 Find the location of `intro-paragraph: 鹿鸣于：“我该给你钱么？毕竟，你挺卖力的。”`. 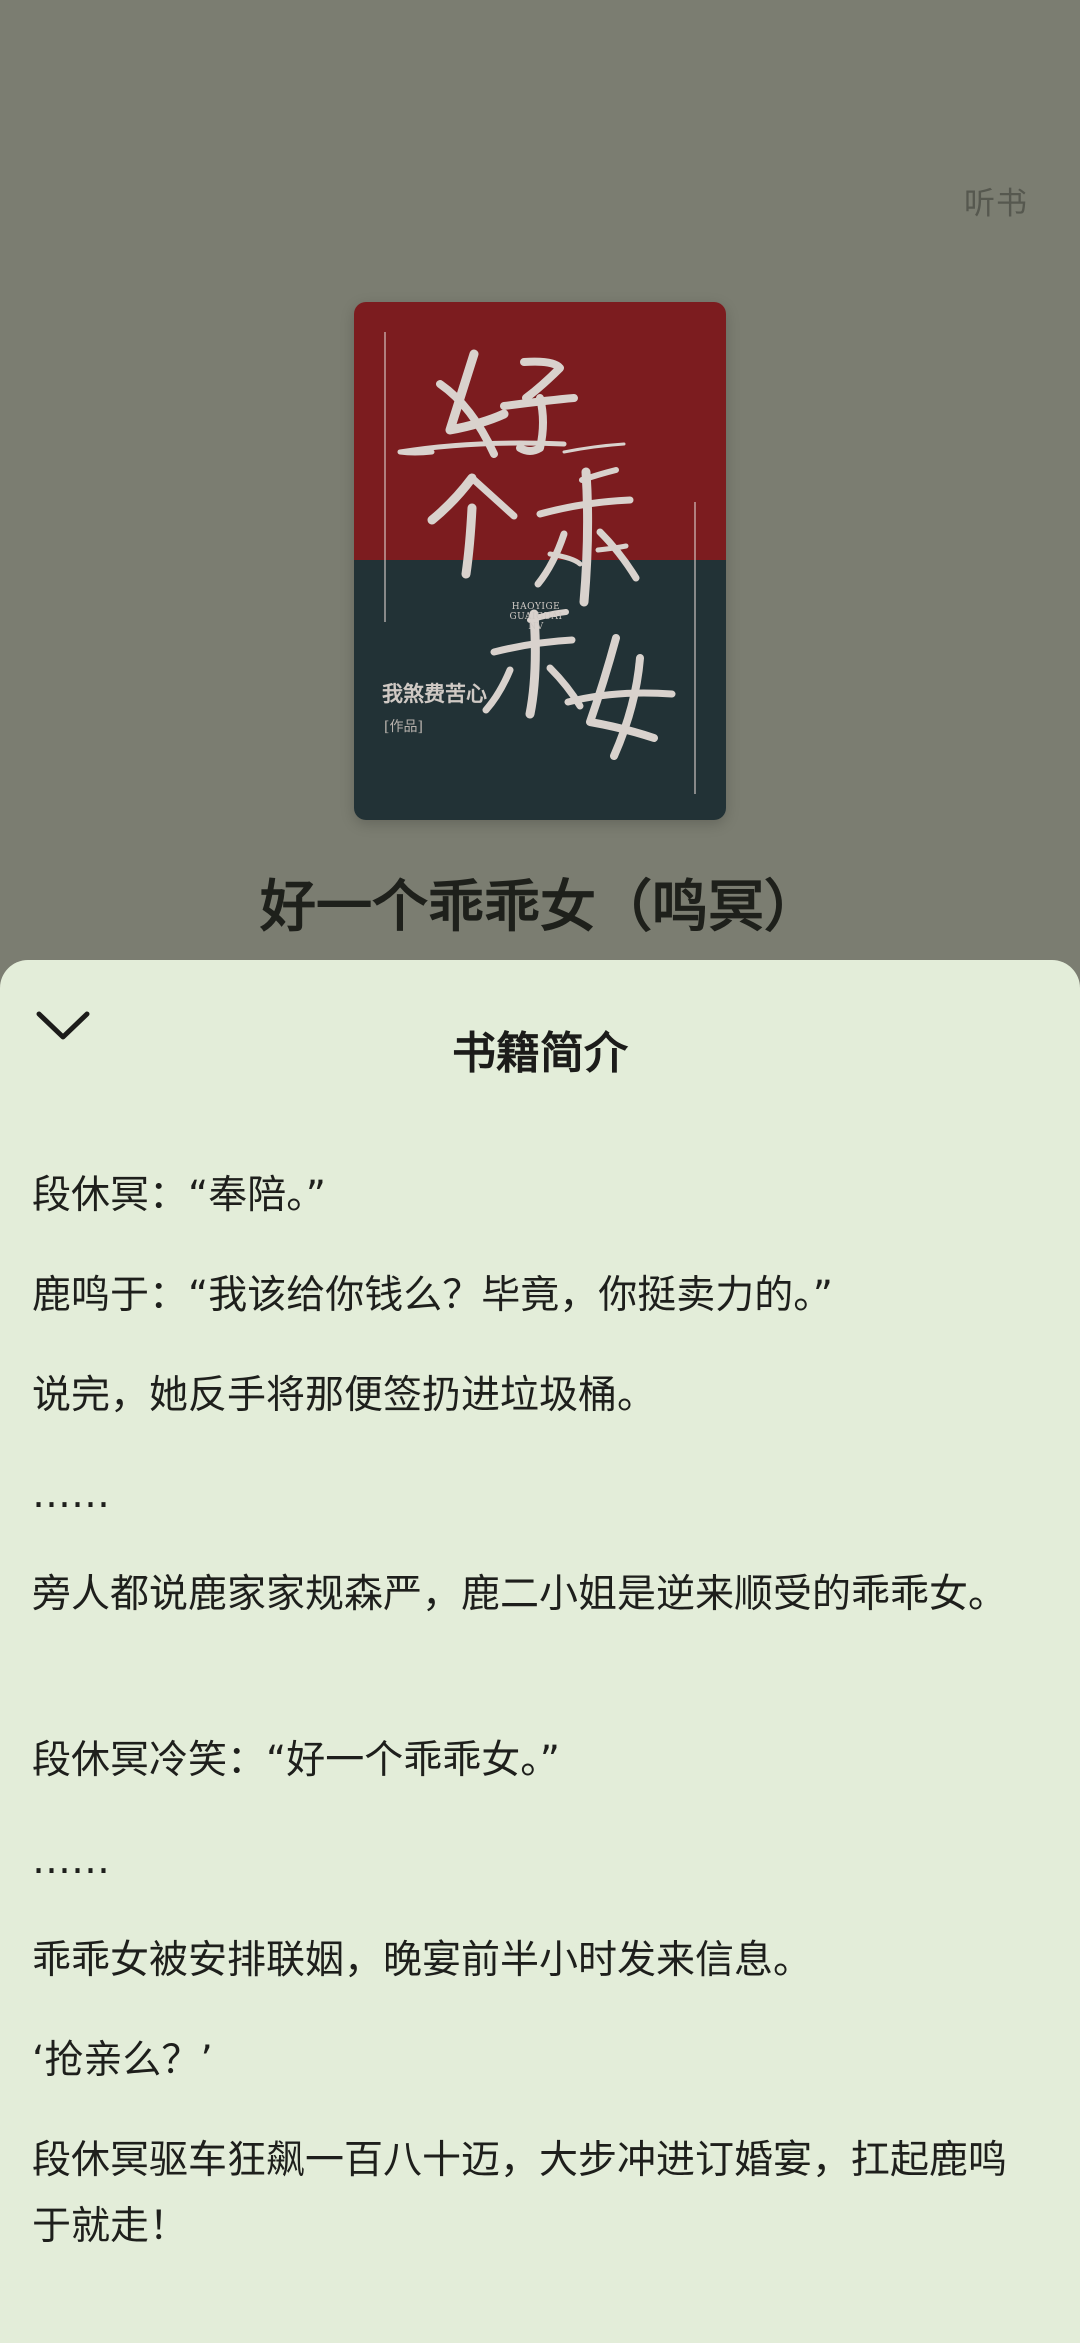

intro-paragraph: 鹿鸣于：“我该给你钱么？毕竟，你挺卖力的。” is located at coordinates (432, 1295).